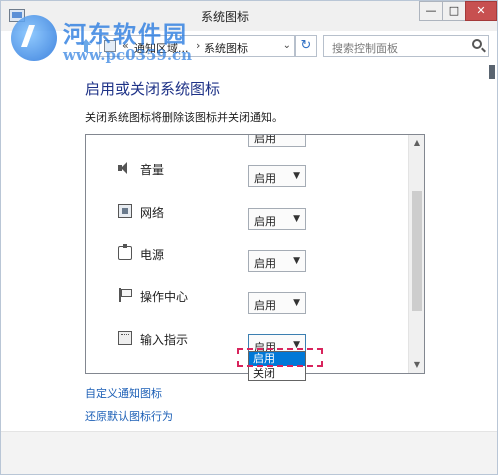 This screenshot has height=475, width=498. Describe the element at coordinates (481, 11) in the screenshot. I see `close-button: ✕` at that location.